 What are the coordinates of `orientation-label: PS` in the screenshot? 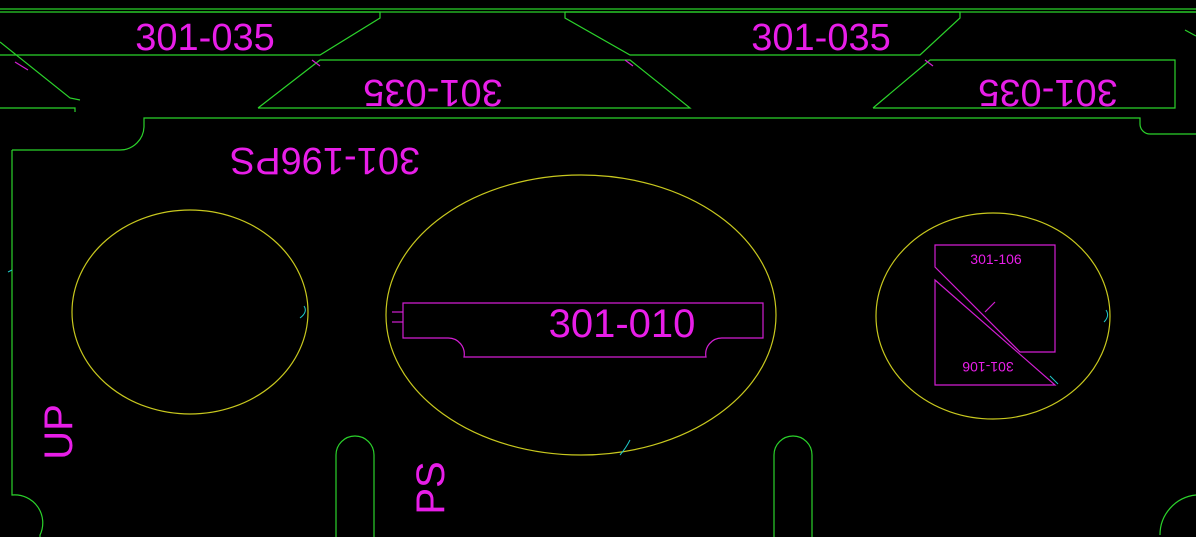 It's located at (431, 487).